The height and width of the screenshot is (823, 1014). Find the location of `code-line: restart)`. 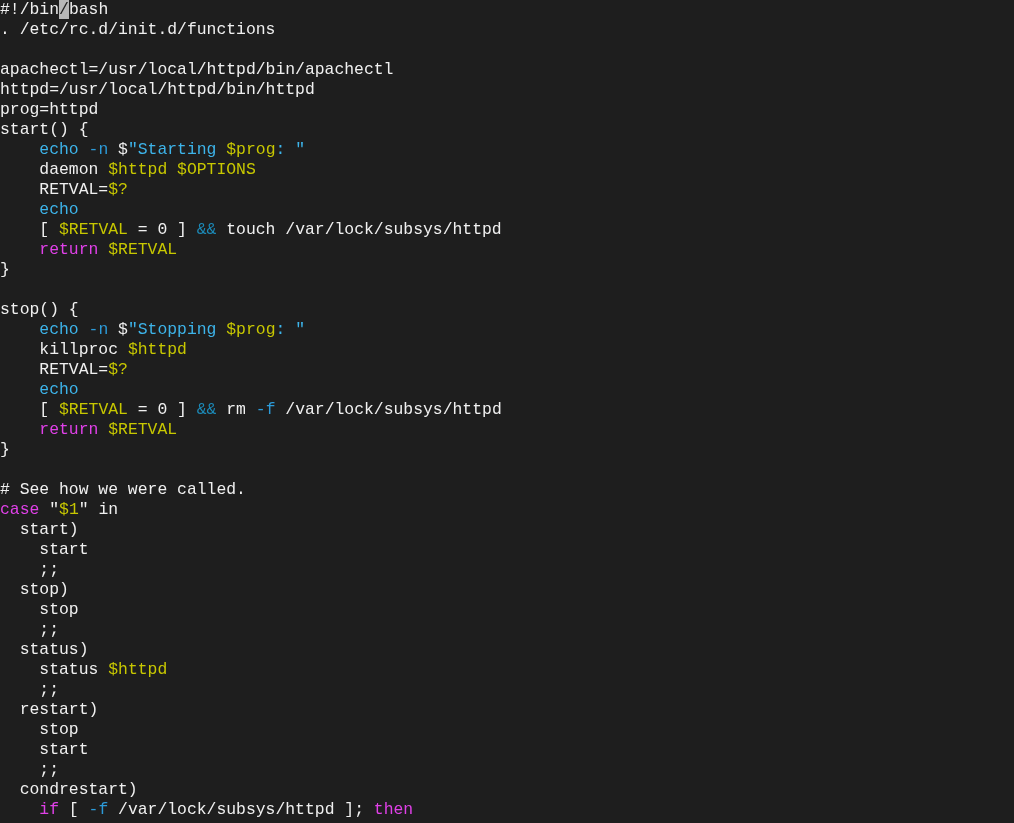

code-line: restart) is located at coordinates (58, 709).